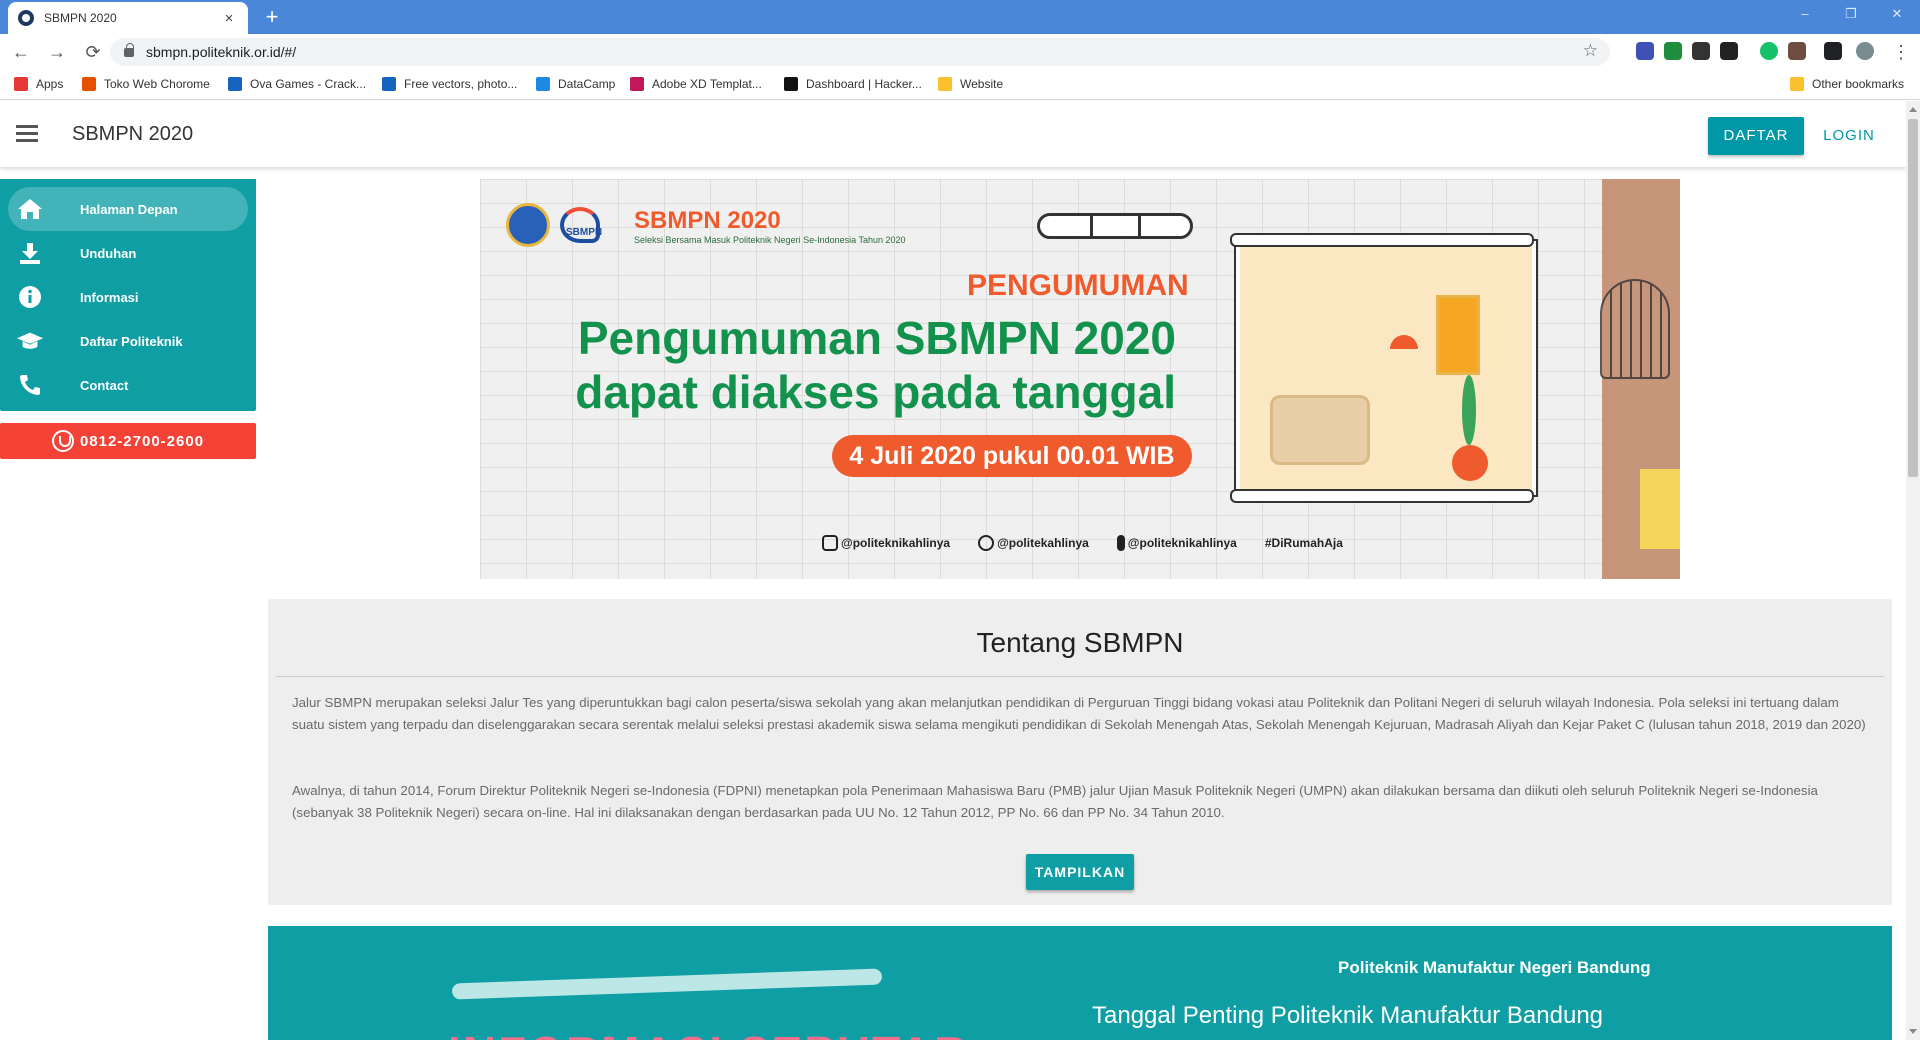 This screenshot has width=1920, height=1040. What do you see at coordinates (128, 341) in the screenshot?
I see `sidebar-item-daftar-politeknik: Daftar Politeknik` at bounding box center [128, 341].